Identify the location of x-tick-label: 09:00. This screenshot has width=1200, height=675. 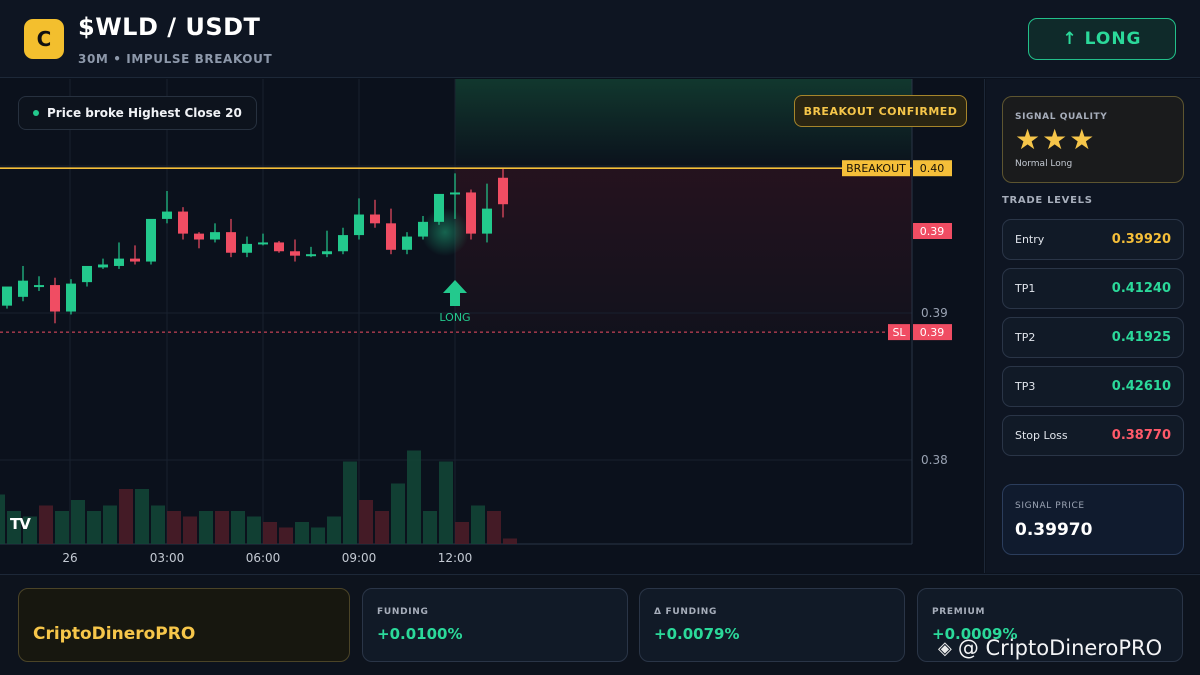
(359, 558).